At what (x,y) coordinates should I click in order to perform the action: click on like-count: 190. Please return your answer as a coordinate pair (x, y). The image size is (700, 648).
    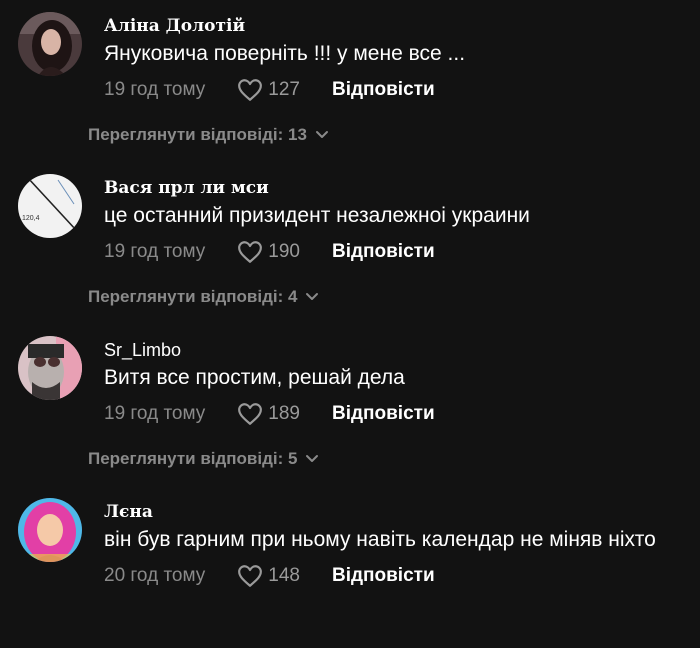
    Looking at the image, I should click on (284, 251).